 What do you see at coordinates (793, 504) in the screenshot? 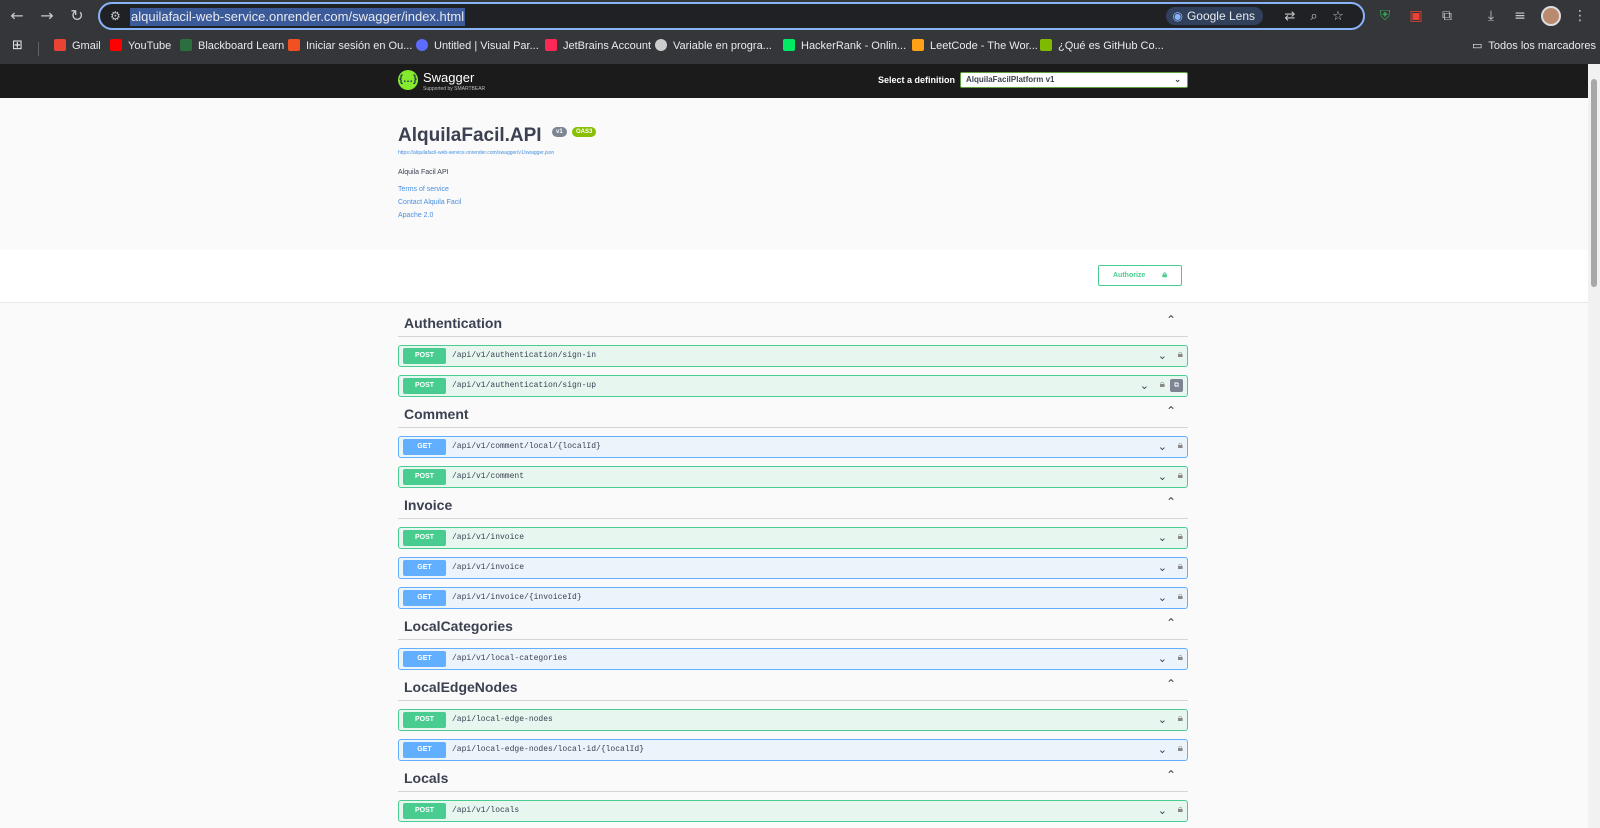
I see `tag-invoice: Invoice ⌃` at bounding box center [793, 504].